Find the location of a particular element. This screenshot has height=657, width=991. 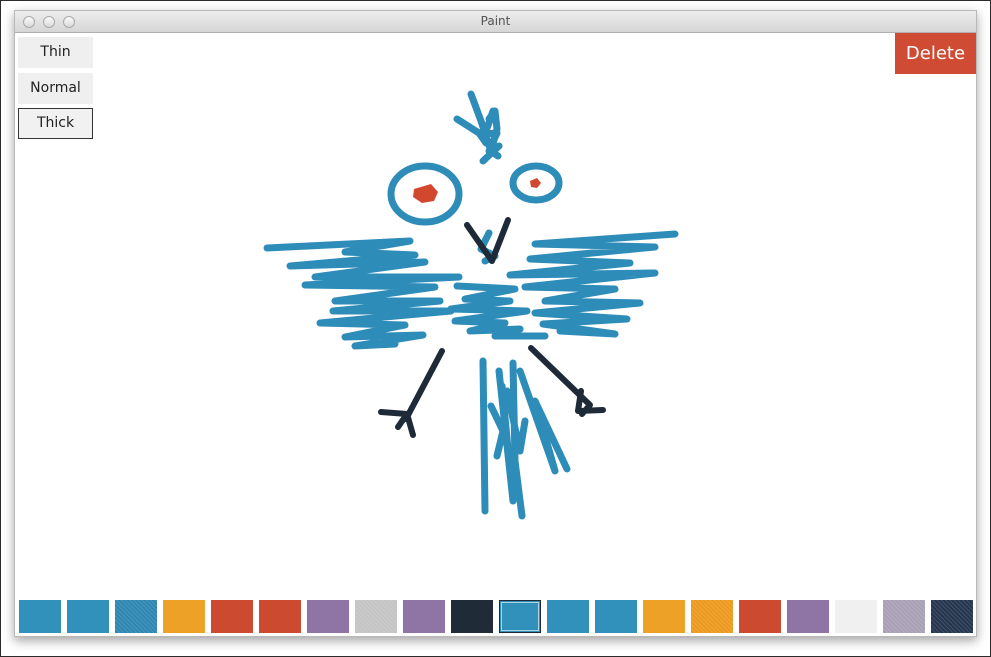

delete-button: Delete is located at coordinates (935, 53).